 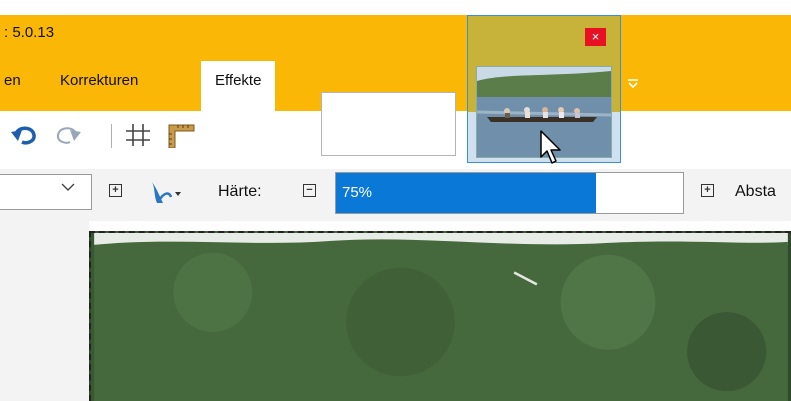 I want to click on menu-item-effekte: Effekte, so click(x=238, y=86).